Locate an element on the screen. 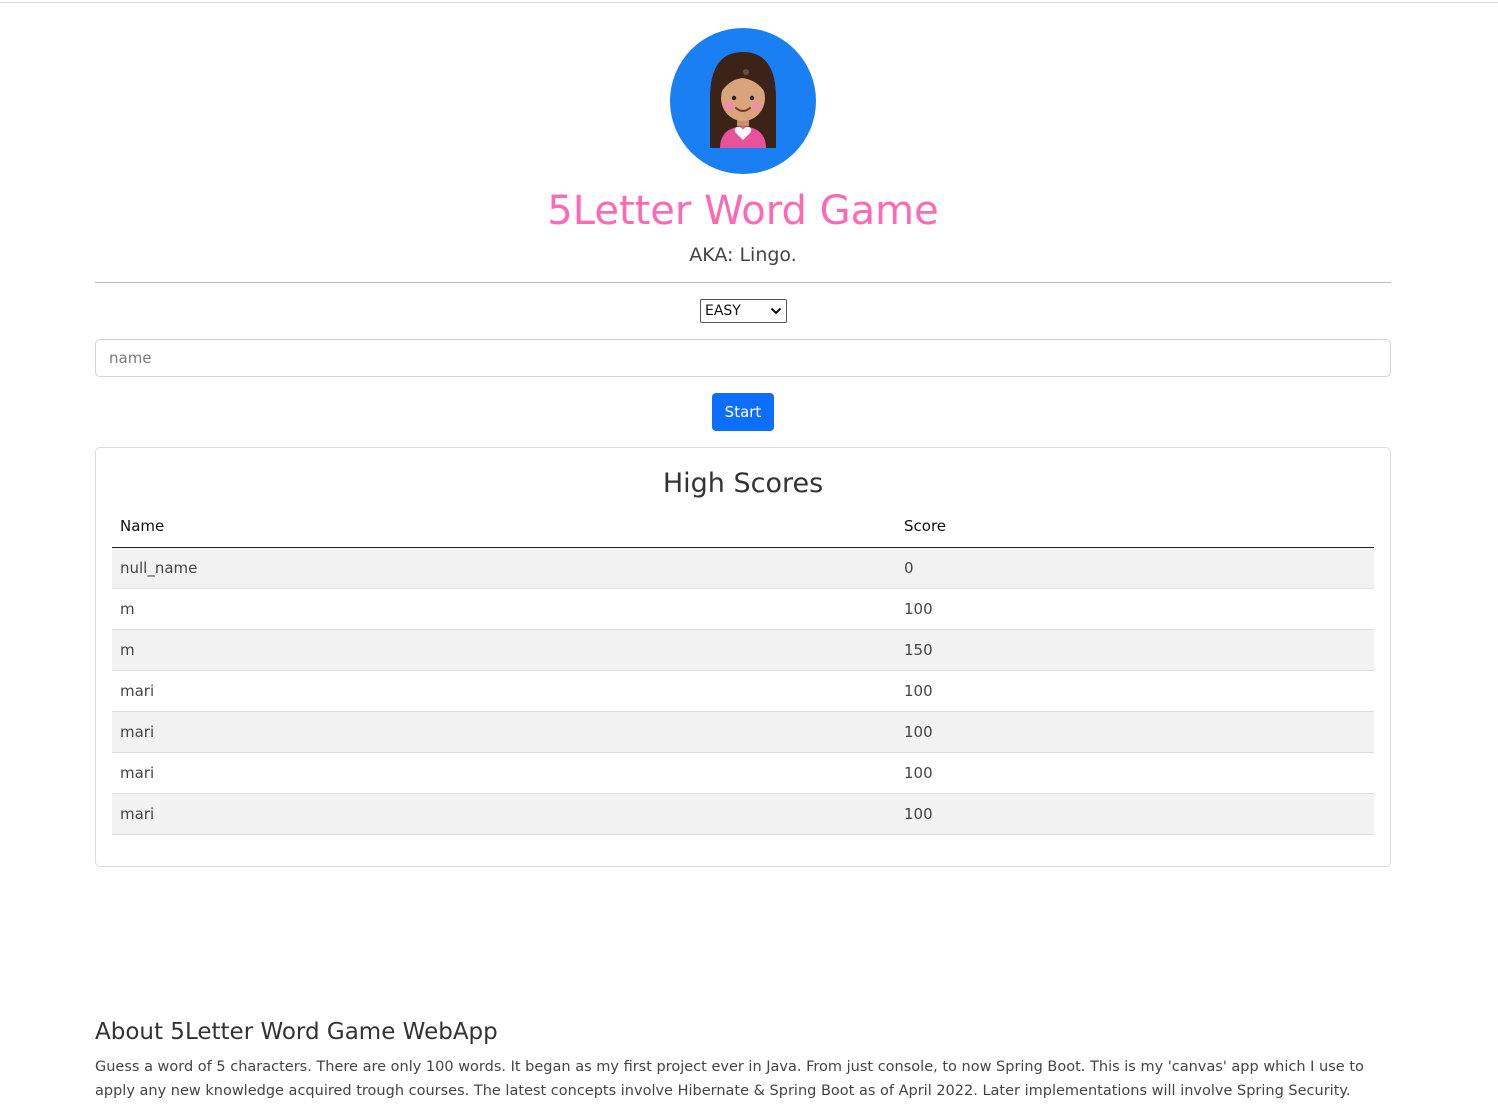  high-scores-title: High Scores is located at coordinates (743, 483).